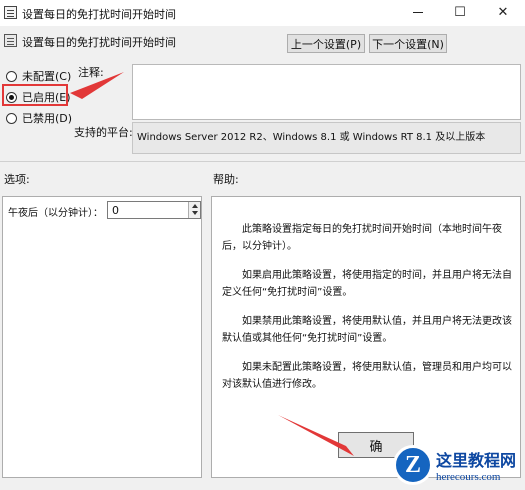  I want to click on watermark-title: 这里教程网, so click(476, 460).